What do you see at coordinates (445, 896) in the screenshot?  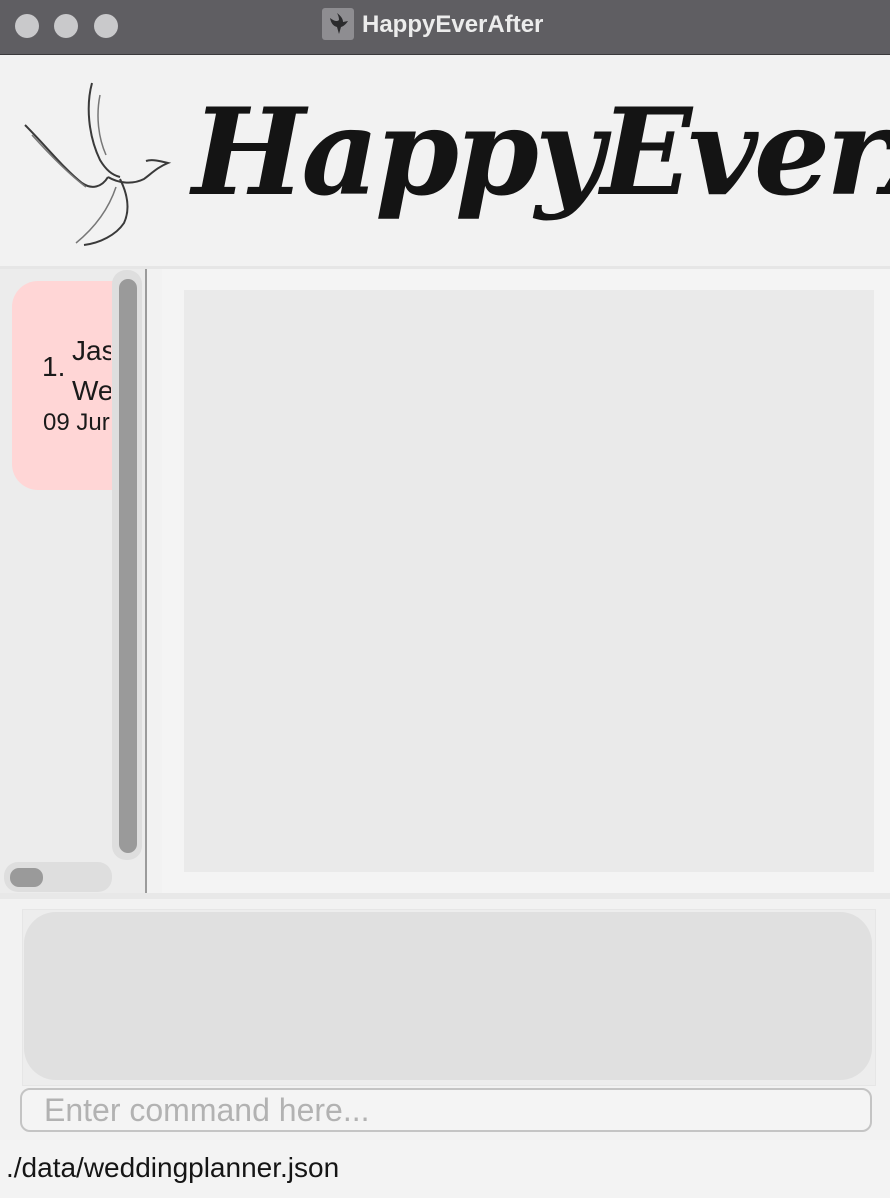 I see `panel-divider` at bounding box center [445, 896].